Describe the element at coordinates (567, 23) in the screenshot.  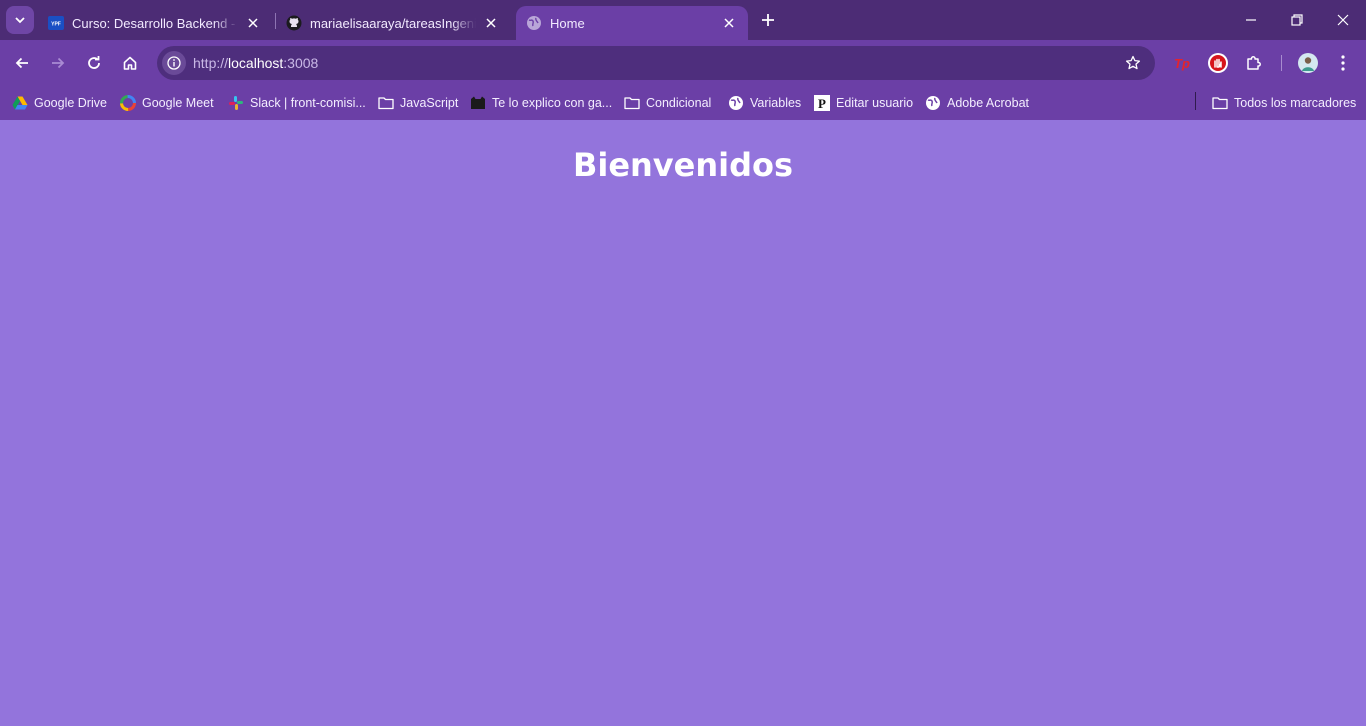
I see `tab-title: Home` at that location.